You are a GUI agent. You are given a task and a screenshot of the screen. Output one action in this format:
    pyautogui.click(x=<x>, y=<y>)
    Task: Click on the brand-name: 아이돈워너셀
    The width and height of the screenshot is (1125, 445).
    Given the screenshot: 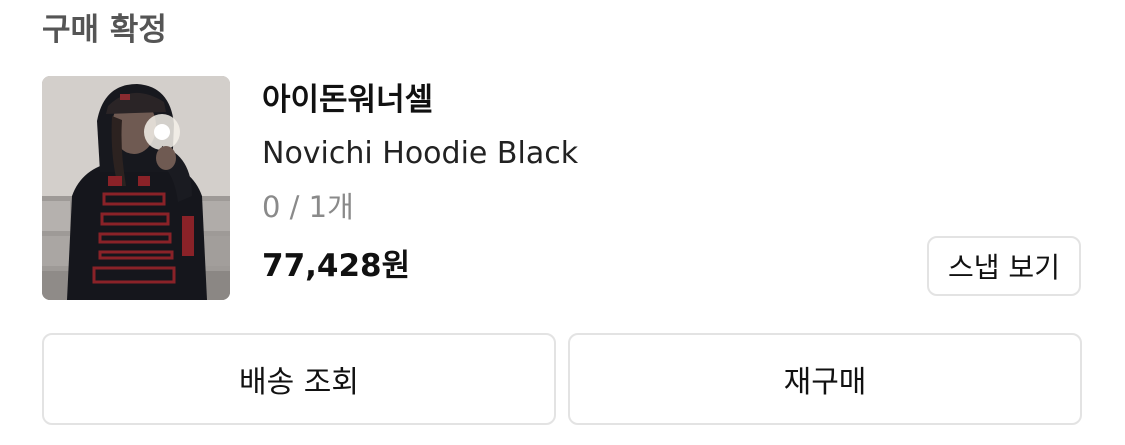 What is the action you would take?
    pyautogui.click(x=347, y=100)
    